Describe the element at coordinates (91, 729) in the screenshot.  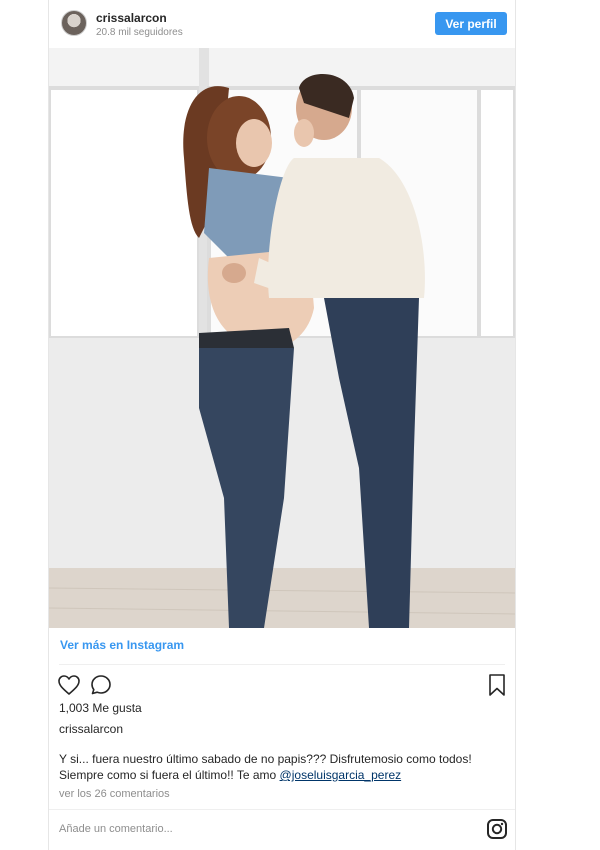
I see `post-owner-username: crissalarcon` at that location.